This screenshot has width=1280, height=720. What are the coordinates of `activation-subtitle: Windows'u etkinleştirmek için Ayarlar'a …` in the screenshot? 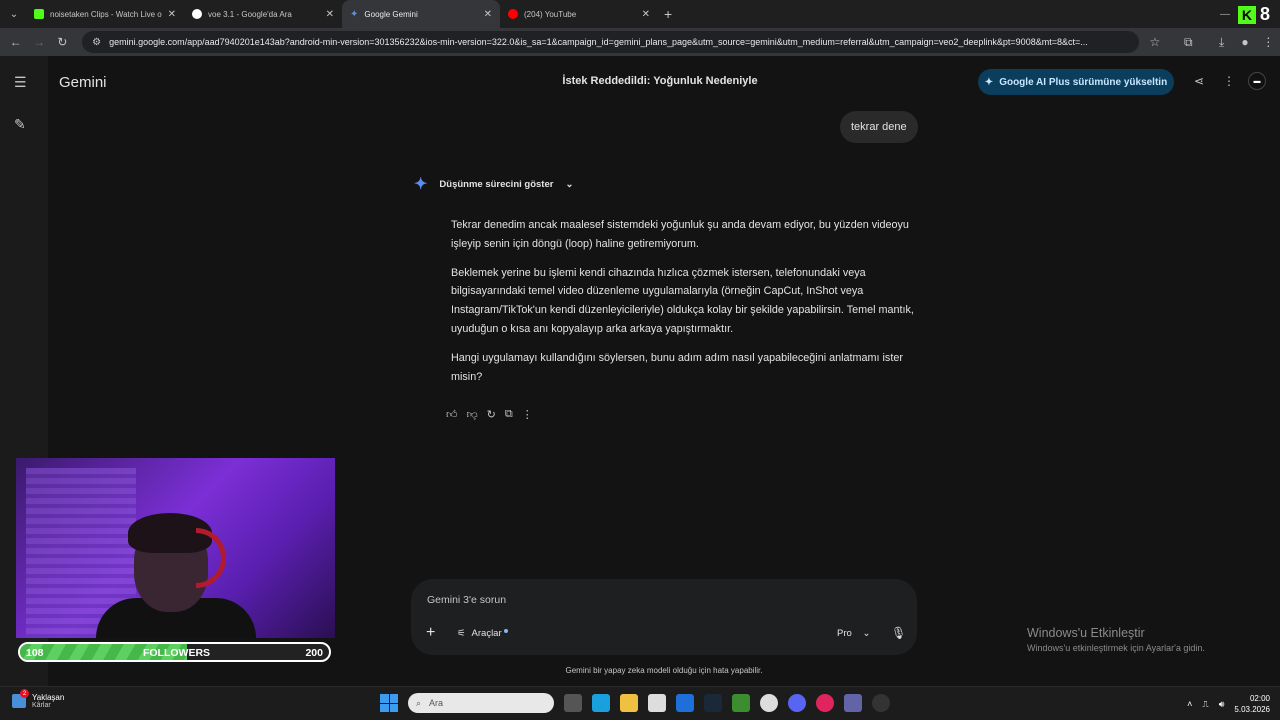 It's located at (1116, 648).